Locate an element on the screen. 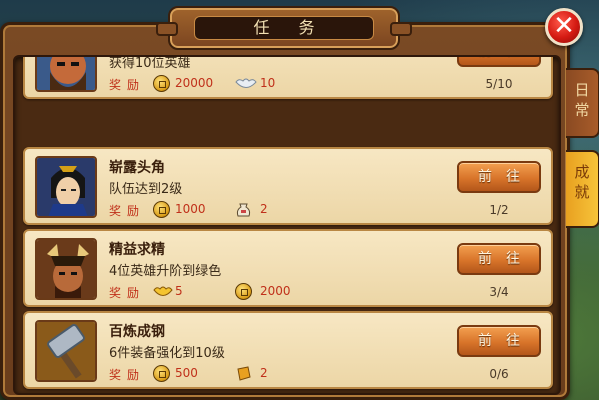  task-progress: 5/10 is located at coordinates (499, 84).